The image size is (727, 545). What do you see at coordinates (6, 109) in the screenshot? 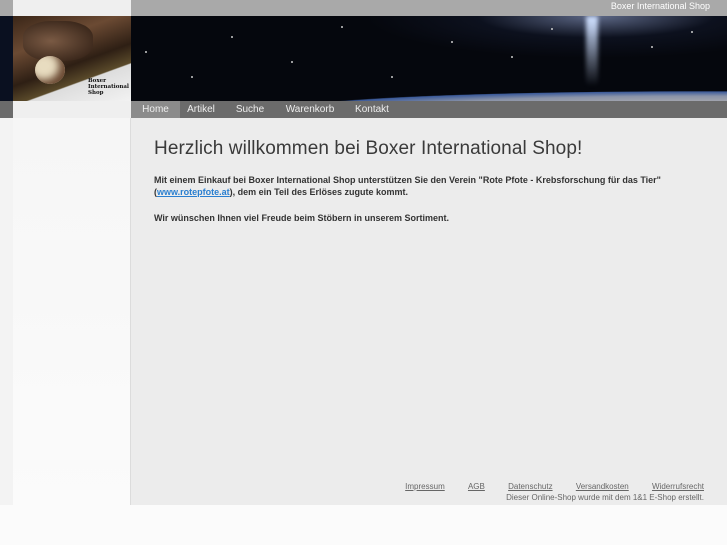
I see `nav-left-strip` at bounding box center [6, 109].